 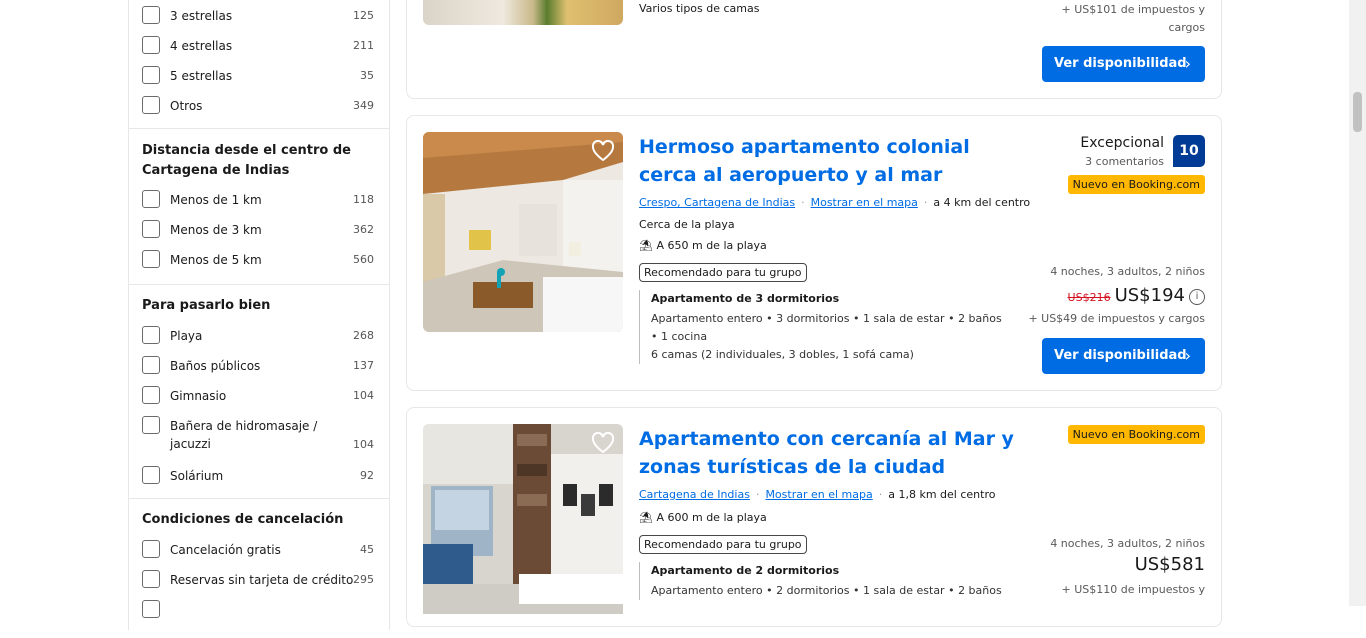 What do you see at coordinates (717, 202) in the screenshot?
I see `location-link: Crespo, Cartagena de Indias` at bounding box center [717, 202].